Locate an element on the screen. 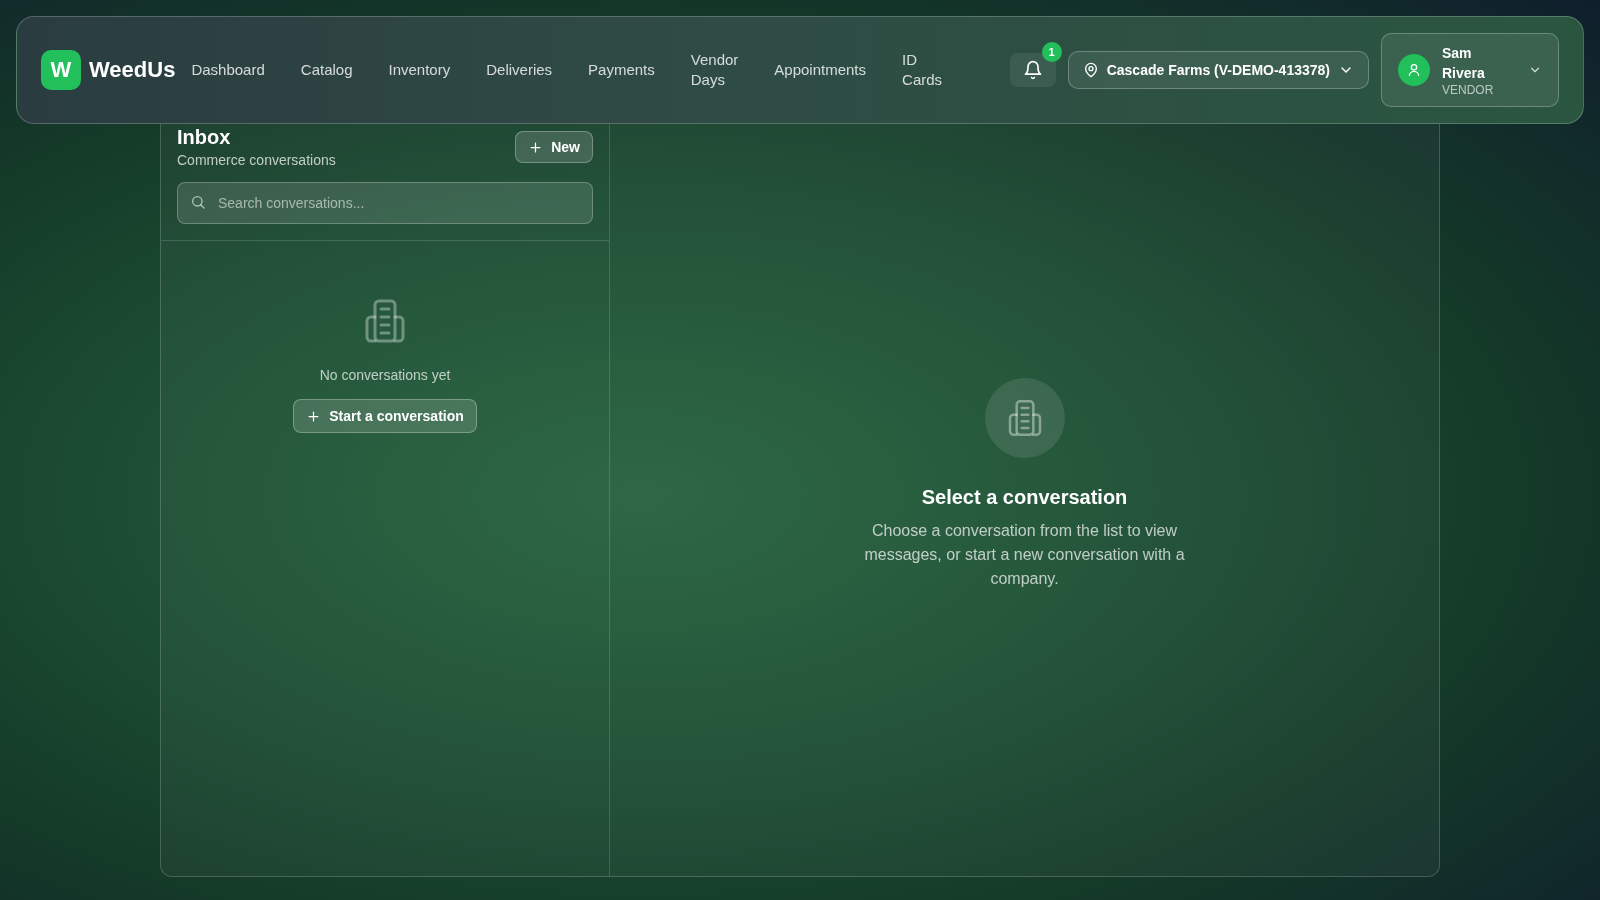 This screenshot has width=1600, height=900. nav-link: ID Cards is located at coordinates (922, 70).